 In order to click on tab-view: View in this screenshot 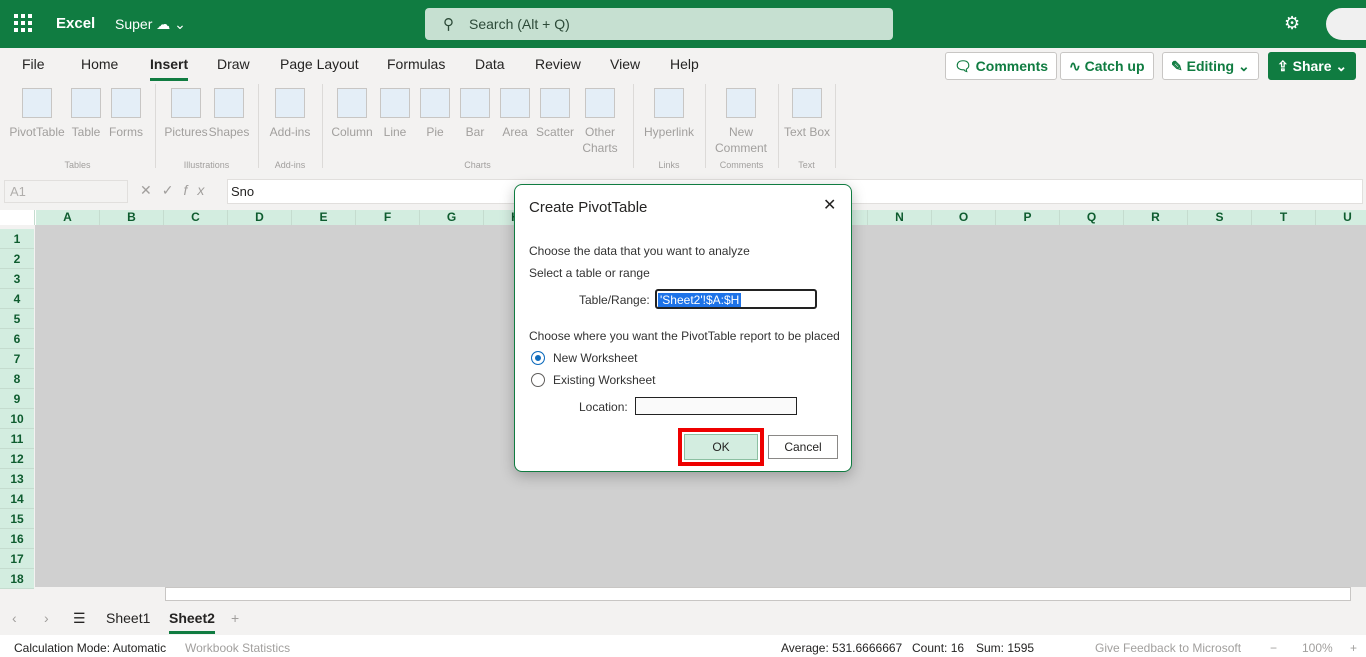, I will do `click(625, 64)`.